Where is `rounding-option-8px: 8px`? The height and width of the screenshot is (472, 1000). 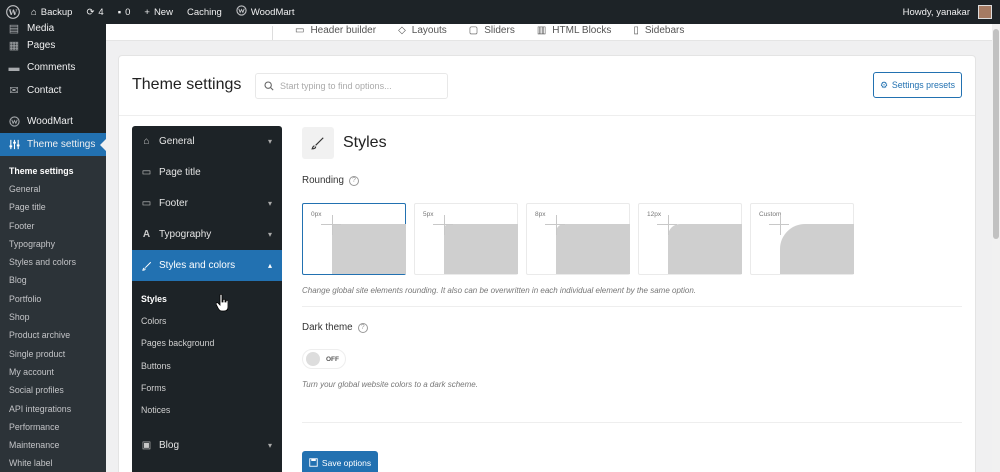
rounding-option-8px: 8px is located at coordinates (578, 239).